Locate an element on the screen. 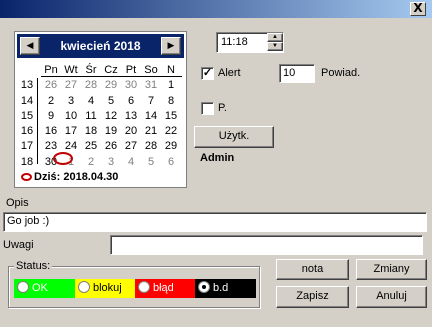 The width and height of the screenshot is (432, 327). today-label: Dziś: 2018.04.30 is located at coordinates (76, 177).